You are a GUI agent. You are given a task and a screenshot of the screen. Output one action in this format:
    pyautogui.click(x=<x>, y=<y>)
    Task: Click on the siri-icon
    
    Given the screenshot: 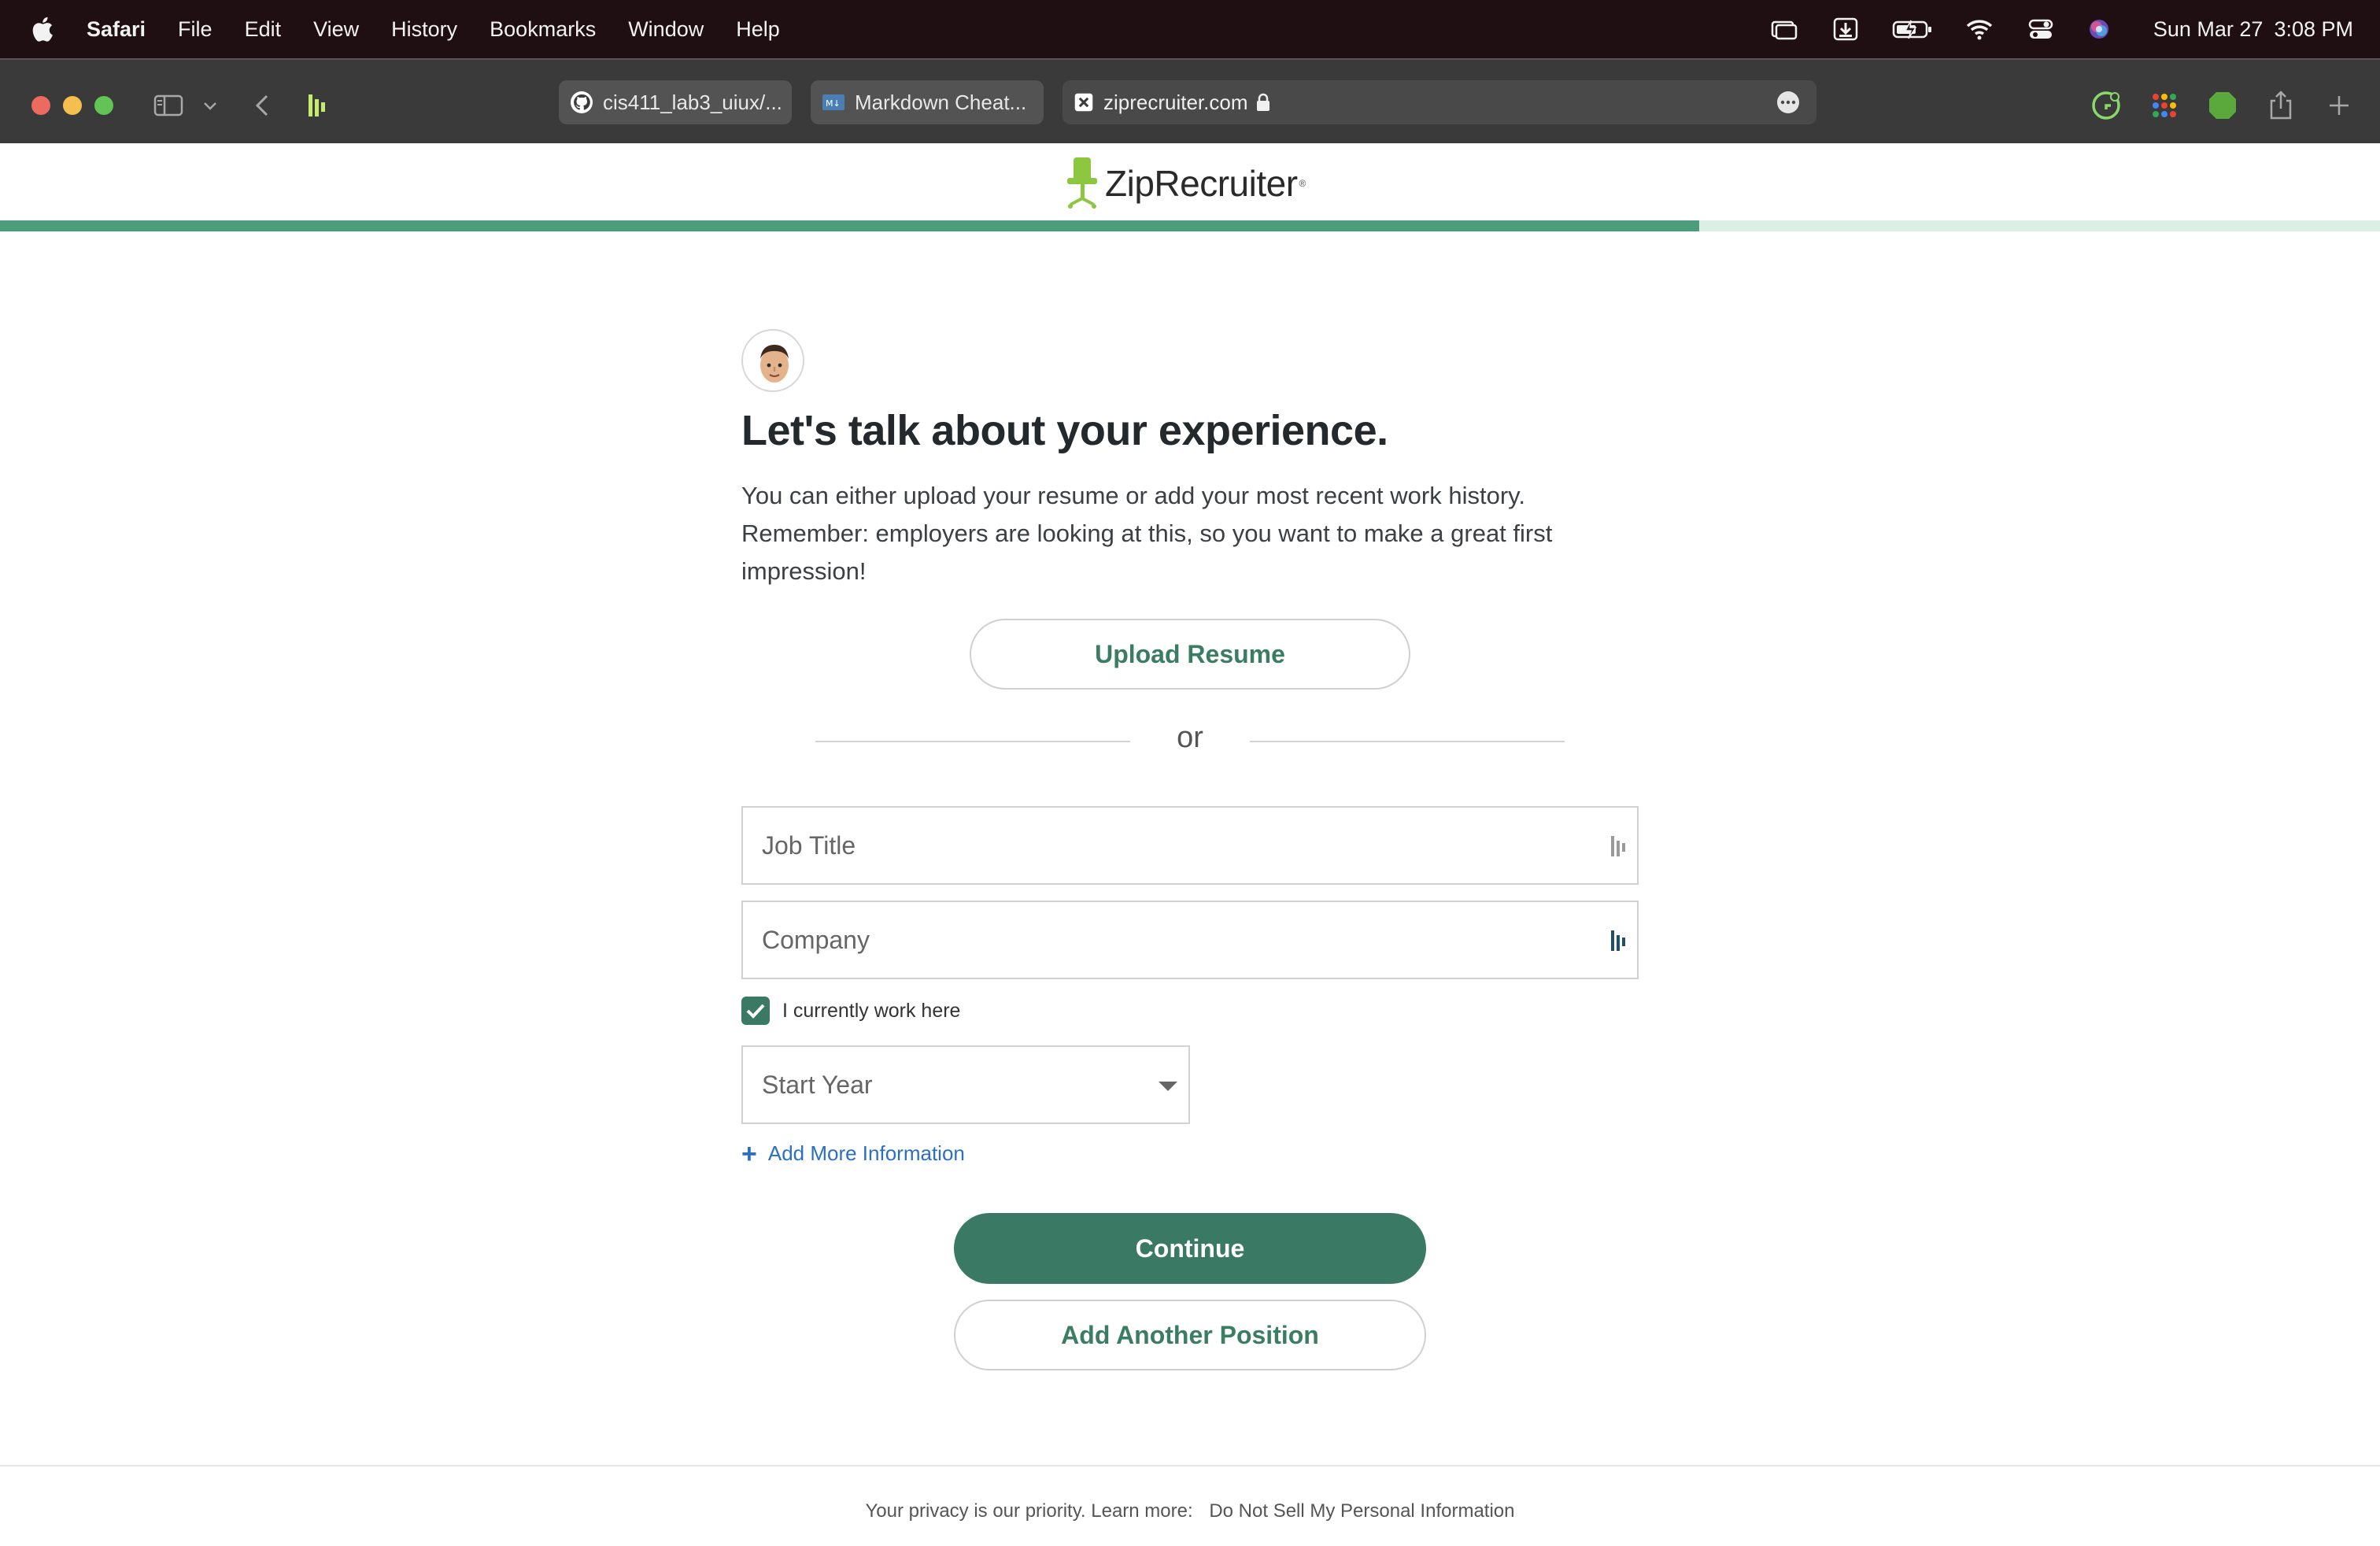 What is the action you would take?
    pyautogui.click(x=2099, y=29)
    